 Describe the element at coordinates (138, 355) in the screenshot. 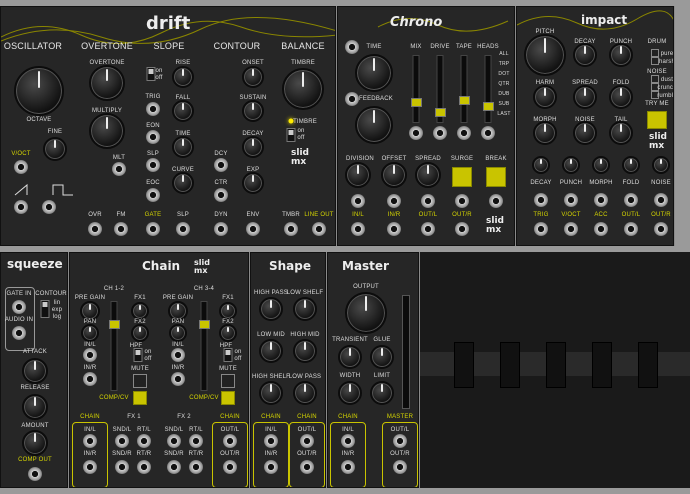

I see `hpf-1-switch` at that location.